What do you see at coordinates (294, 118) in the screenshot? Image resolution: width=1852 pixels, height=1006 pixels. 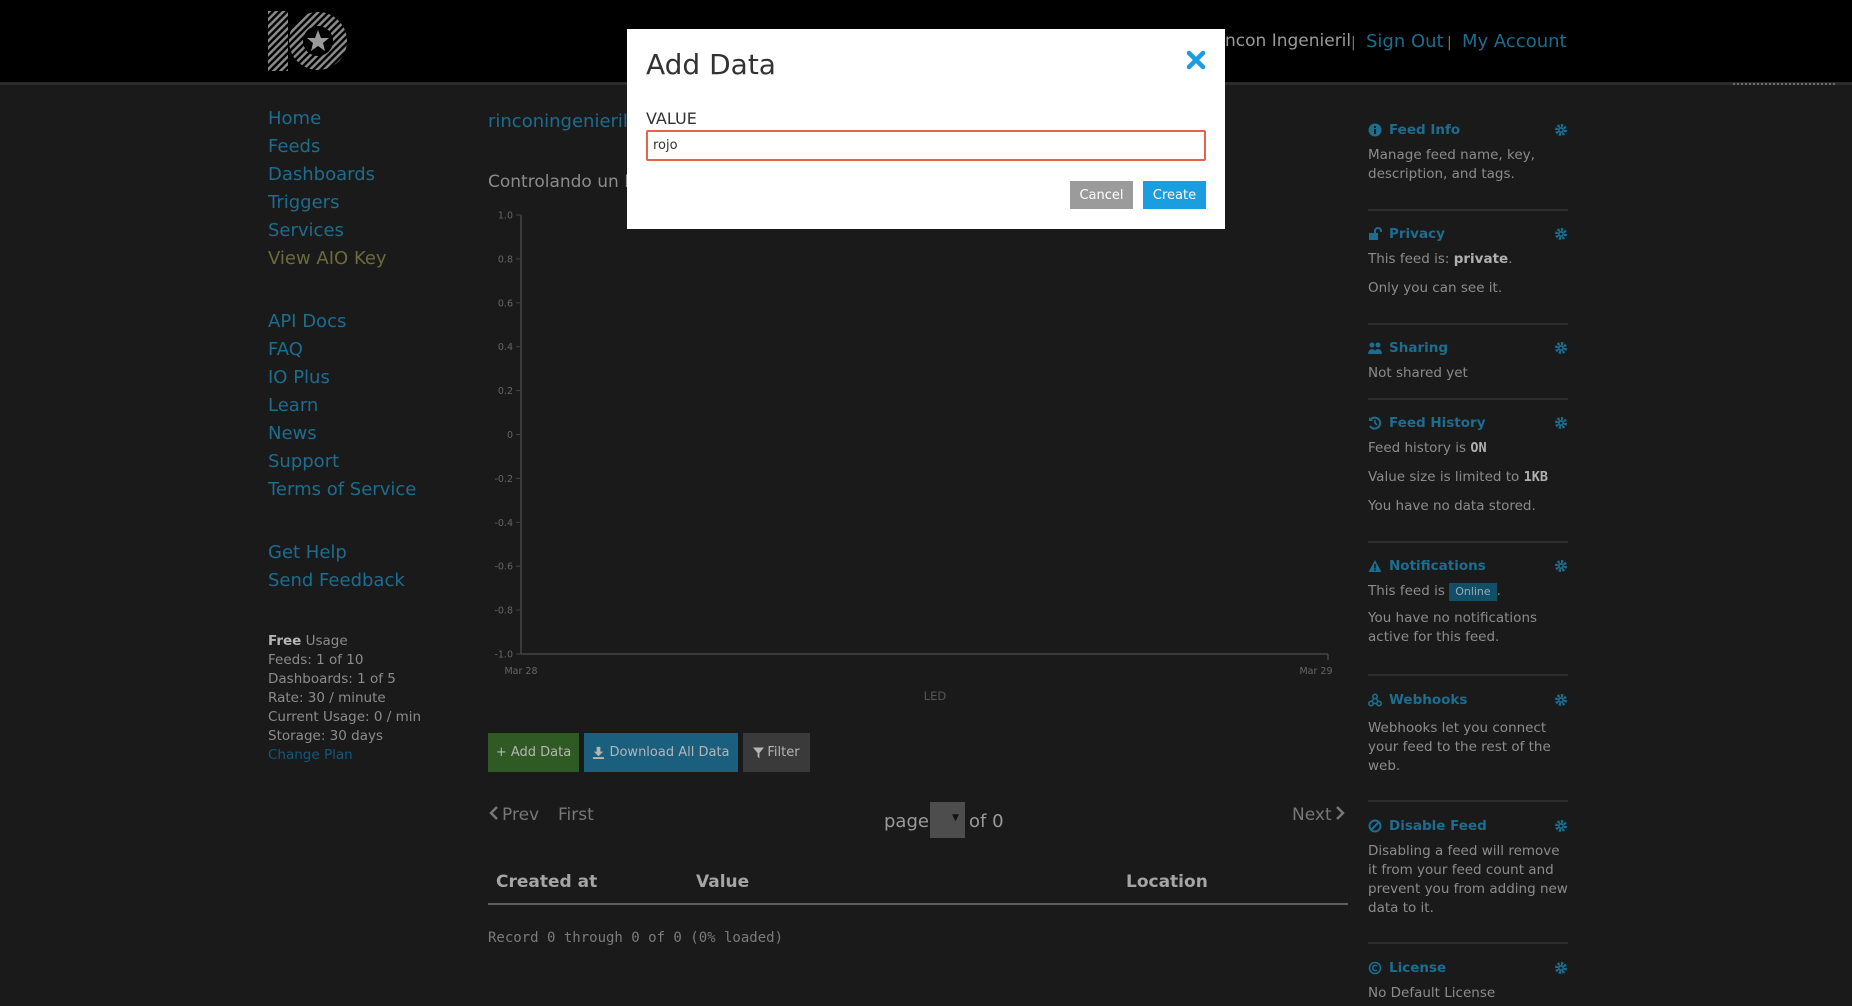 I see `nav-home: Home` at bounding box center [294, 118].